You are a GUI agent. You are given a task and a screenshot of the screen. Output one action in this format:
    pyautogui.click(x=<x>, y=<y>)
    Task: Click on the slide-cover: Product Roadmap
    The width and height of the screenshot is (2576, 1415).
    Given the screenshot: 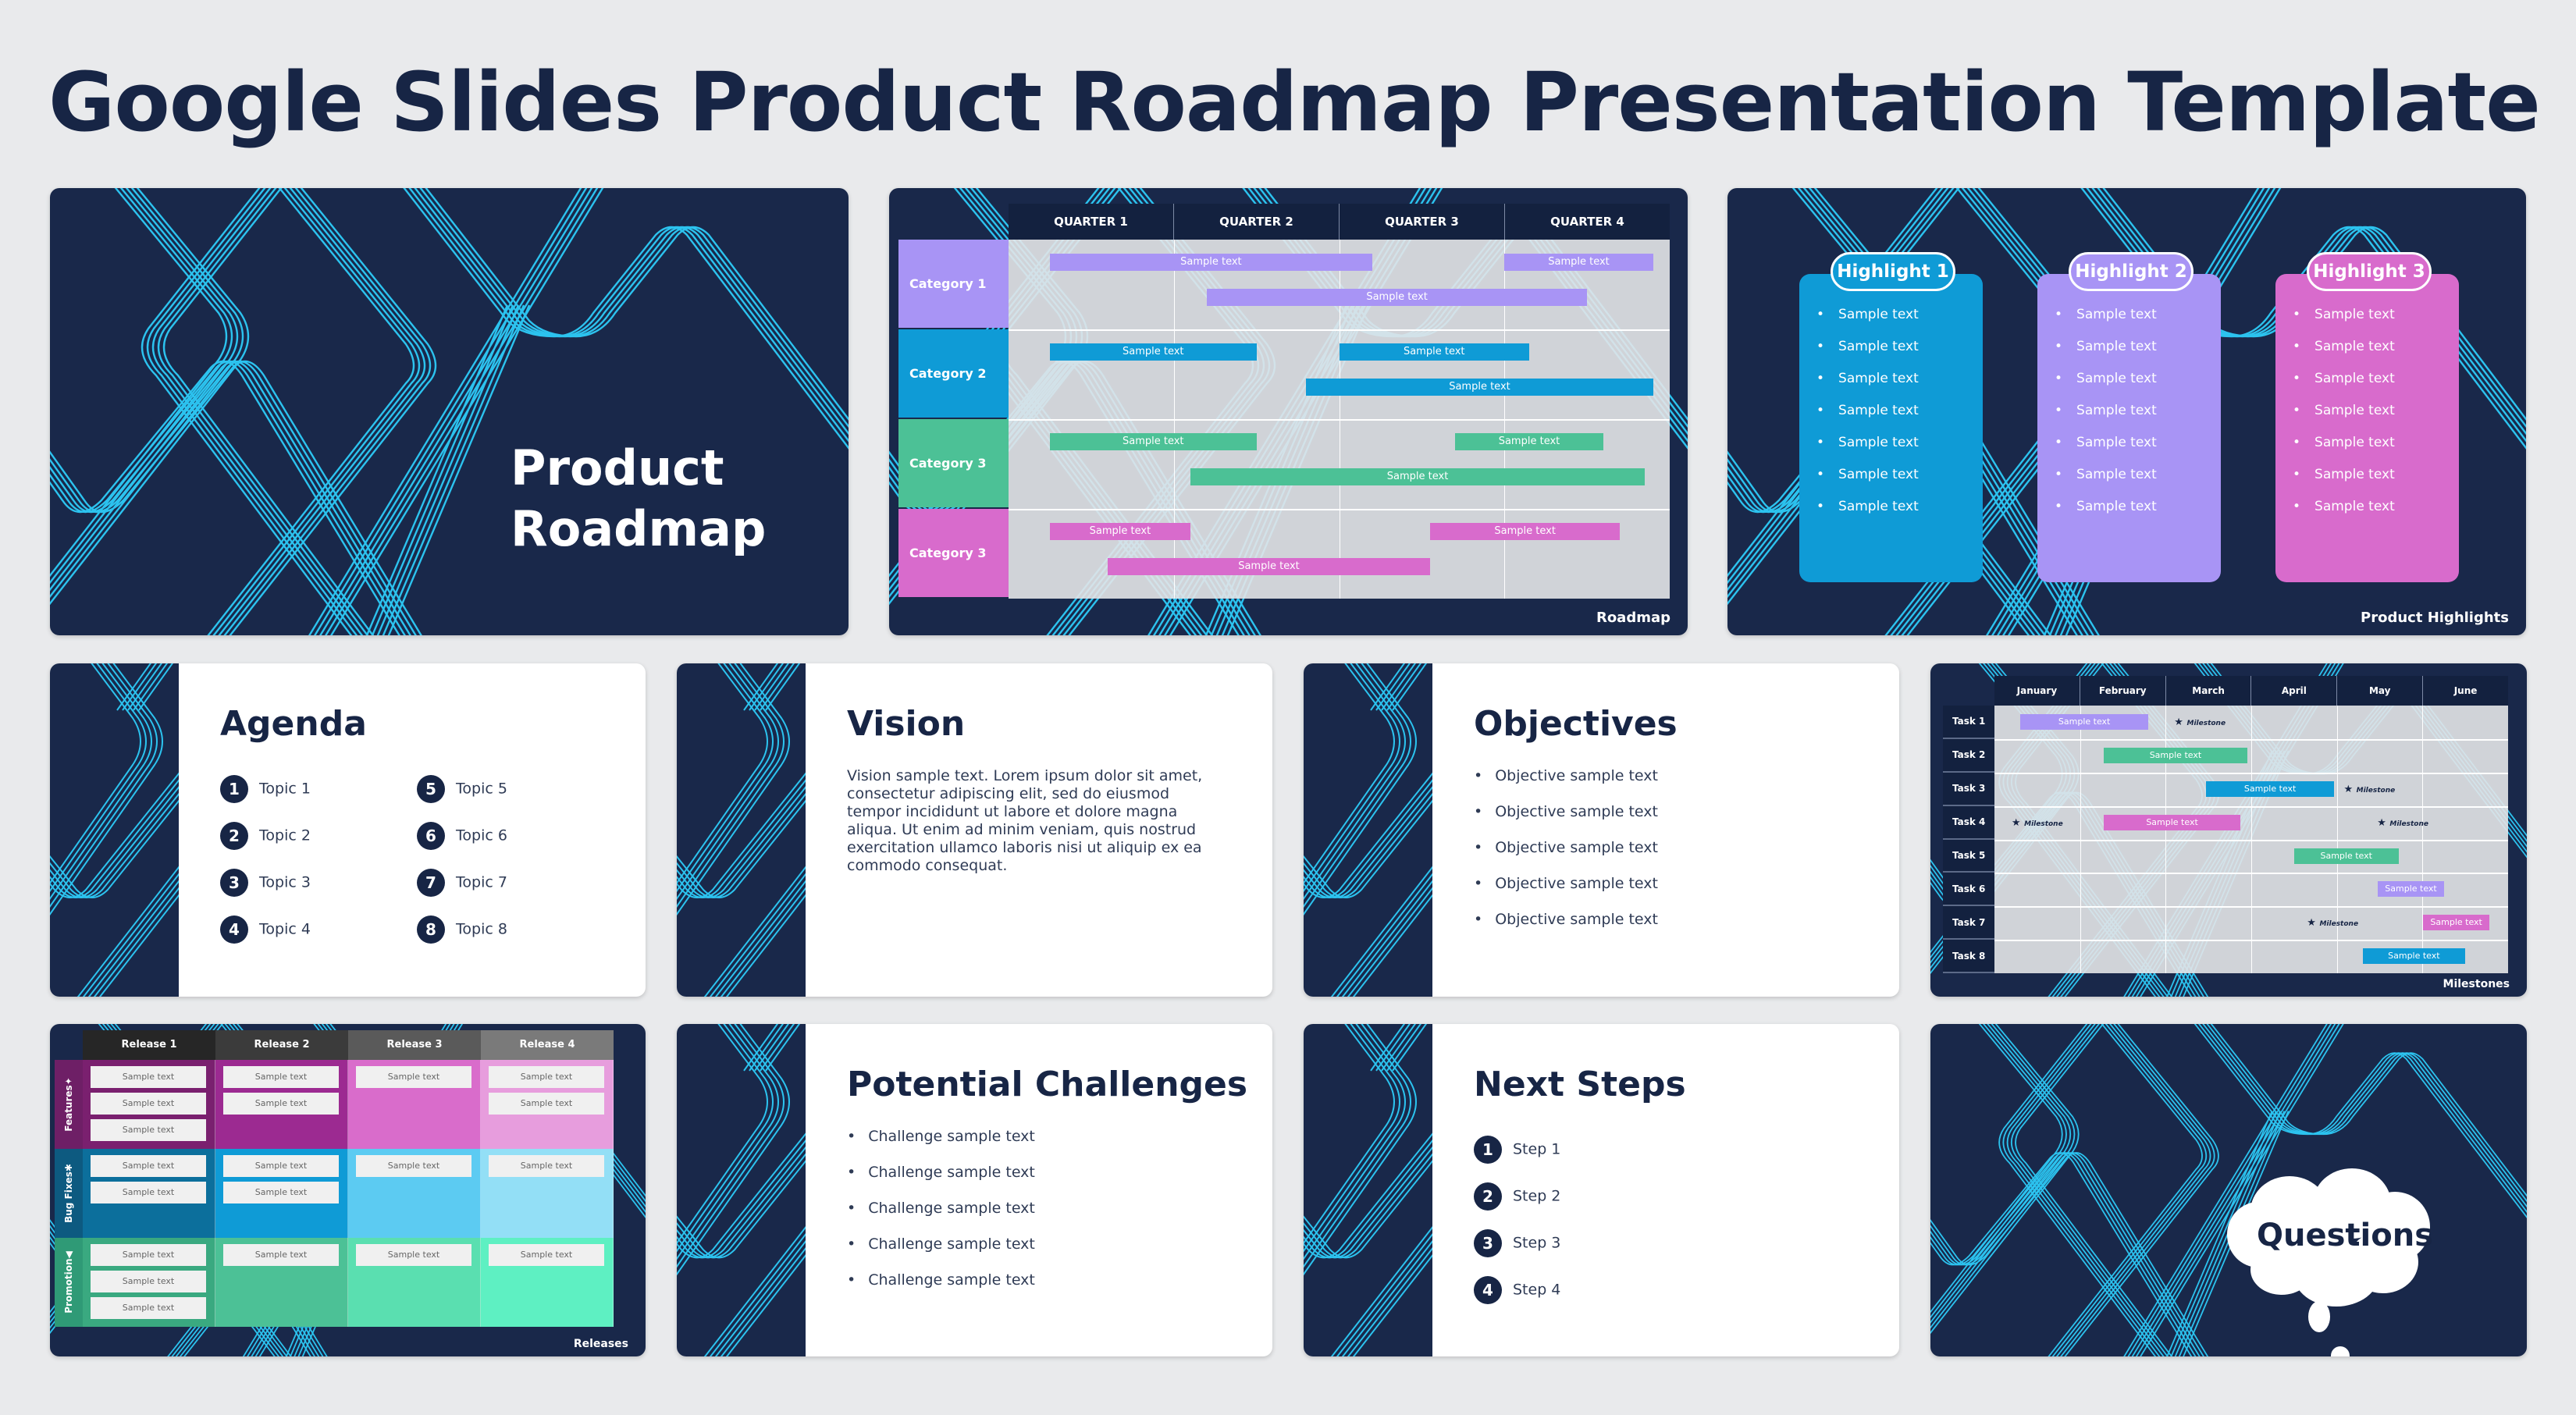 What is the action you would take?
    pyautogui.click(x=449, y=412)
    